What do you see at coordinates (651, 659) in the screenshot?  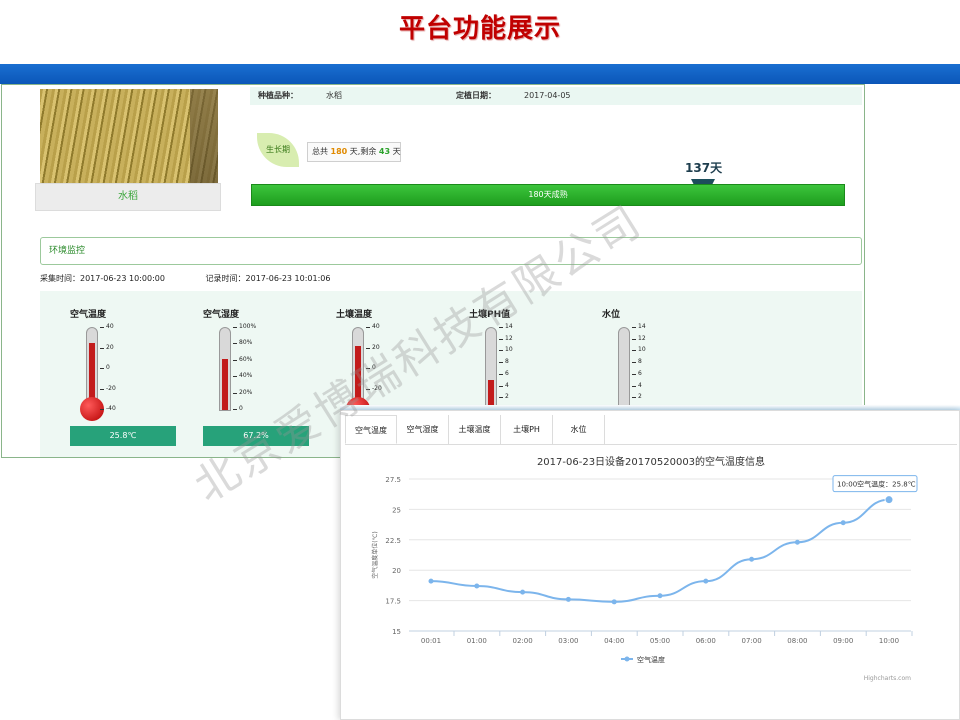 I see `legend-item: 空气温度` at bounding box center [651, 659].